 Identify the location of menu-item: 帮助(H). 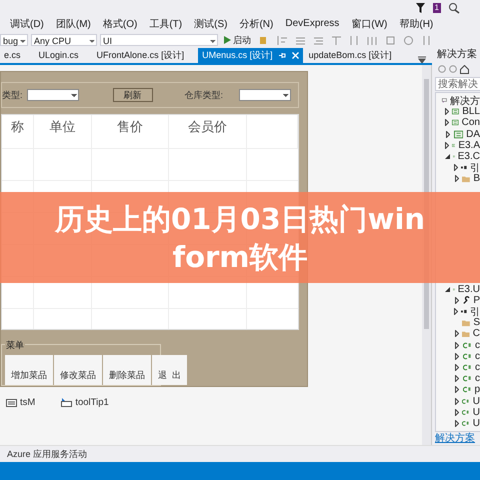
(416, 23).